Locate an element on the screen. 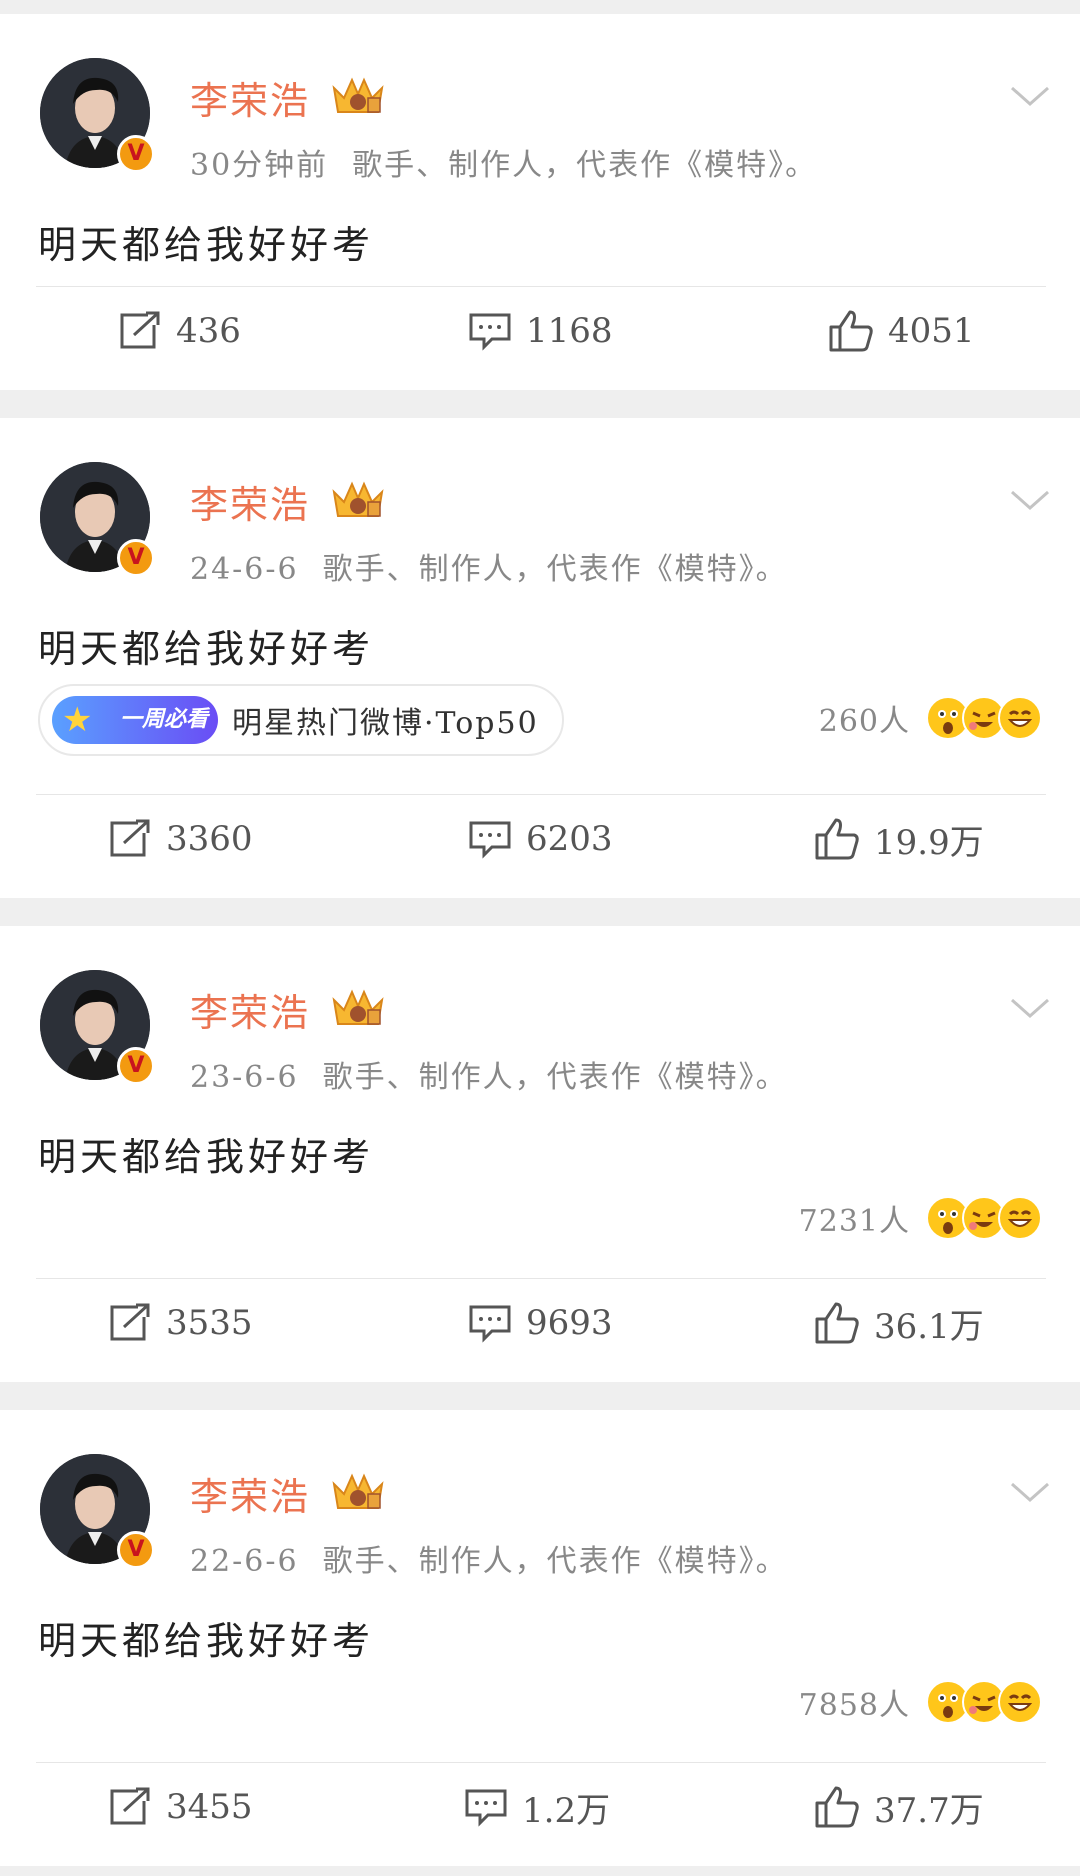  post-meta: 24-6-6 歌手、制作人，代表作《模特》。 is located at coordinates (489, 566).